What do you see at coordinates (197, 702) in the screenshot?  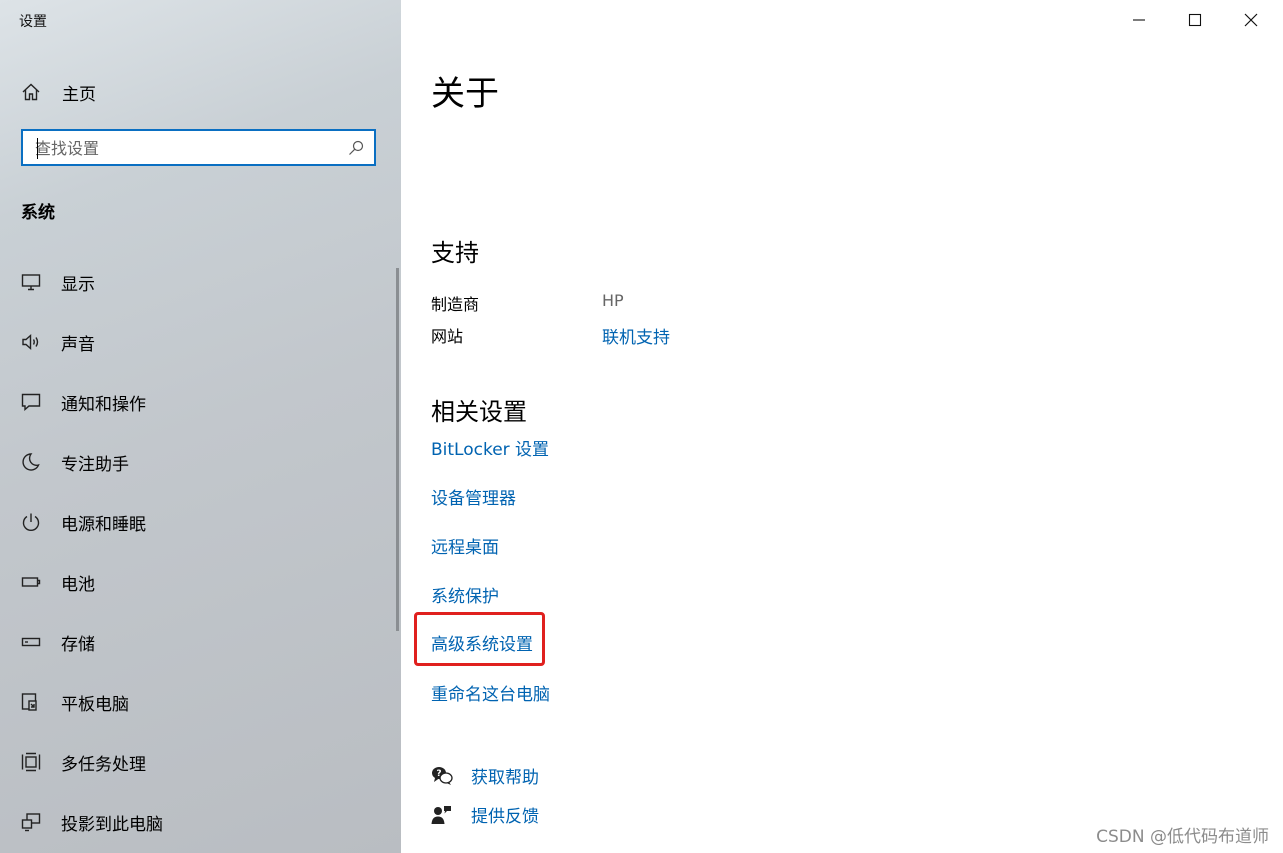 I see `sidebar-item-tablet: 平板电脑` at bounding box center [197, 702].